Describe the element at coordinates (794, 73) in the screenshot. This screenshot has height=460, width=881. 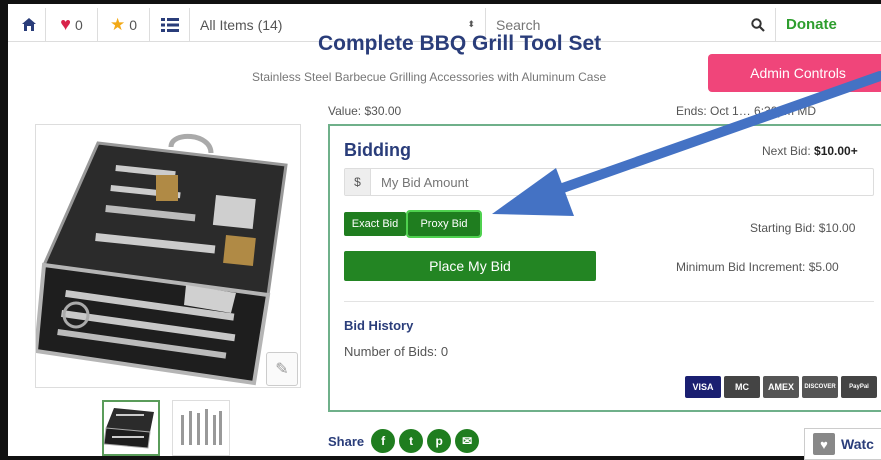
I see `admin-controls-button: Admin Controls` at that location.